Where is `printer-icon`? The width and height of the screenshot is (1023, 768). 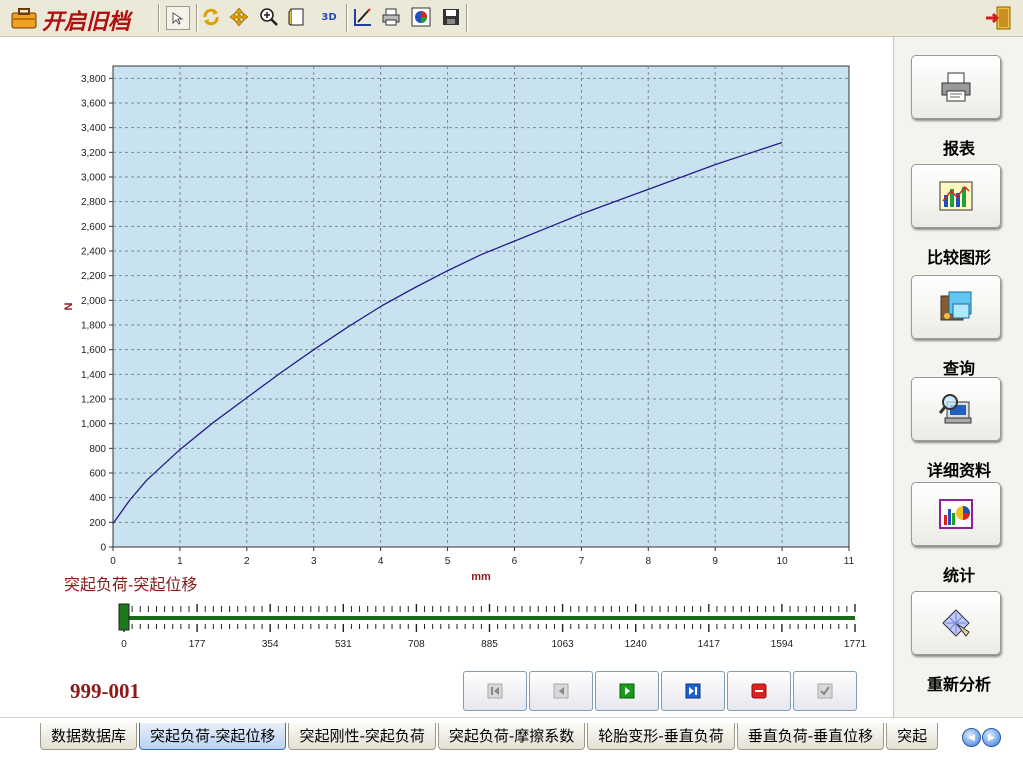
printer-icon is located at coordinates (956, 87).